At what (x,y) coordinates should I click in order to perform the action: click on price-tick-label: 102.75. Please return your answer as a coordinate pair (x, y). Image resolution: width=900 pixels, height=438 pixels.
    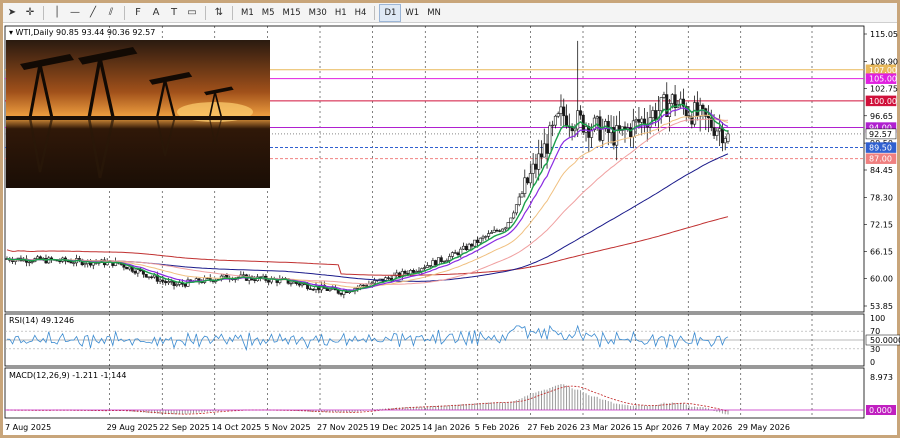
    Looking at the image, I should click on (884, 89).